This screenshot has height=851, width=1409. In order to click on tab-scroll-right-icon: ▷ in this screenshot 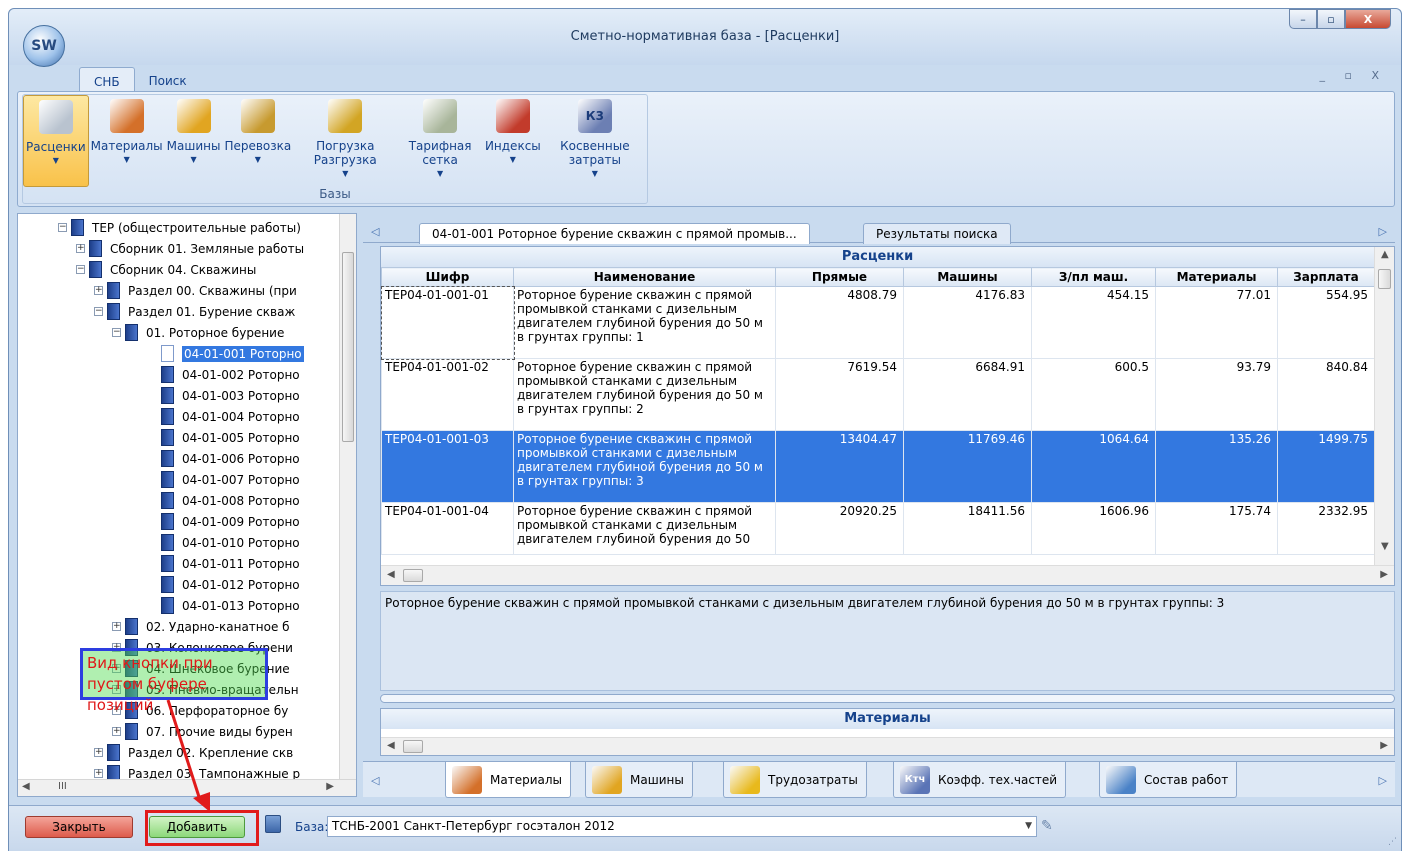, I will do `click(1383, 231)`.